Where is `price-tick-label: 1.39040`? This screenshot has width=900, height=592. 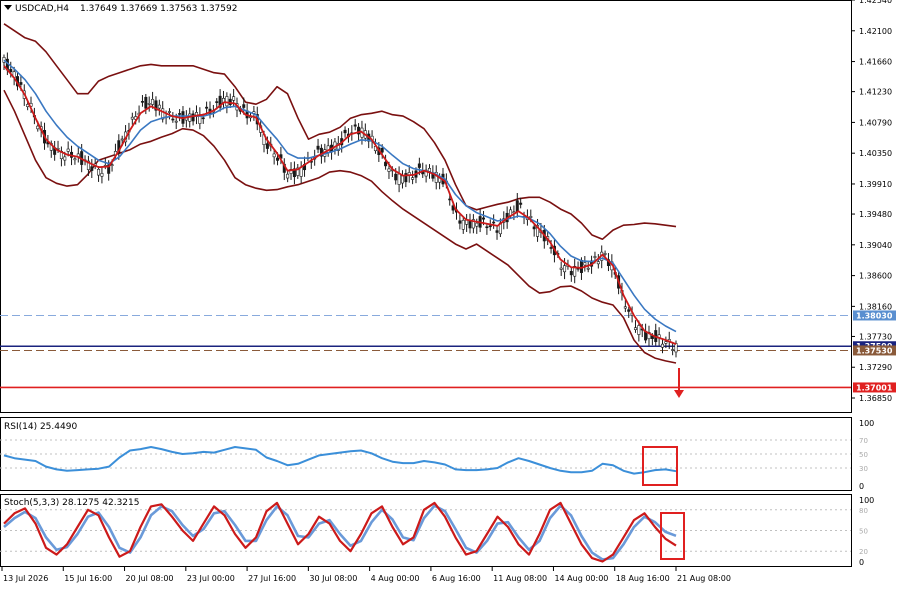
price-tick-label: 1.39040 is located at coordinates (875, 245).